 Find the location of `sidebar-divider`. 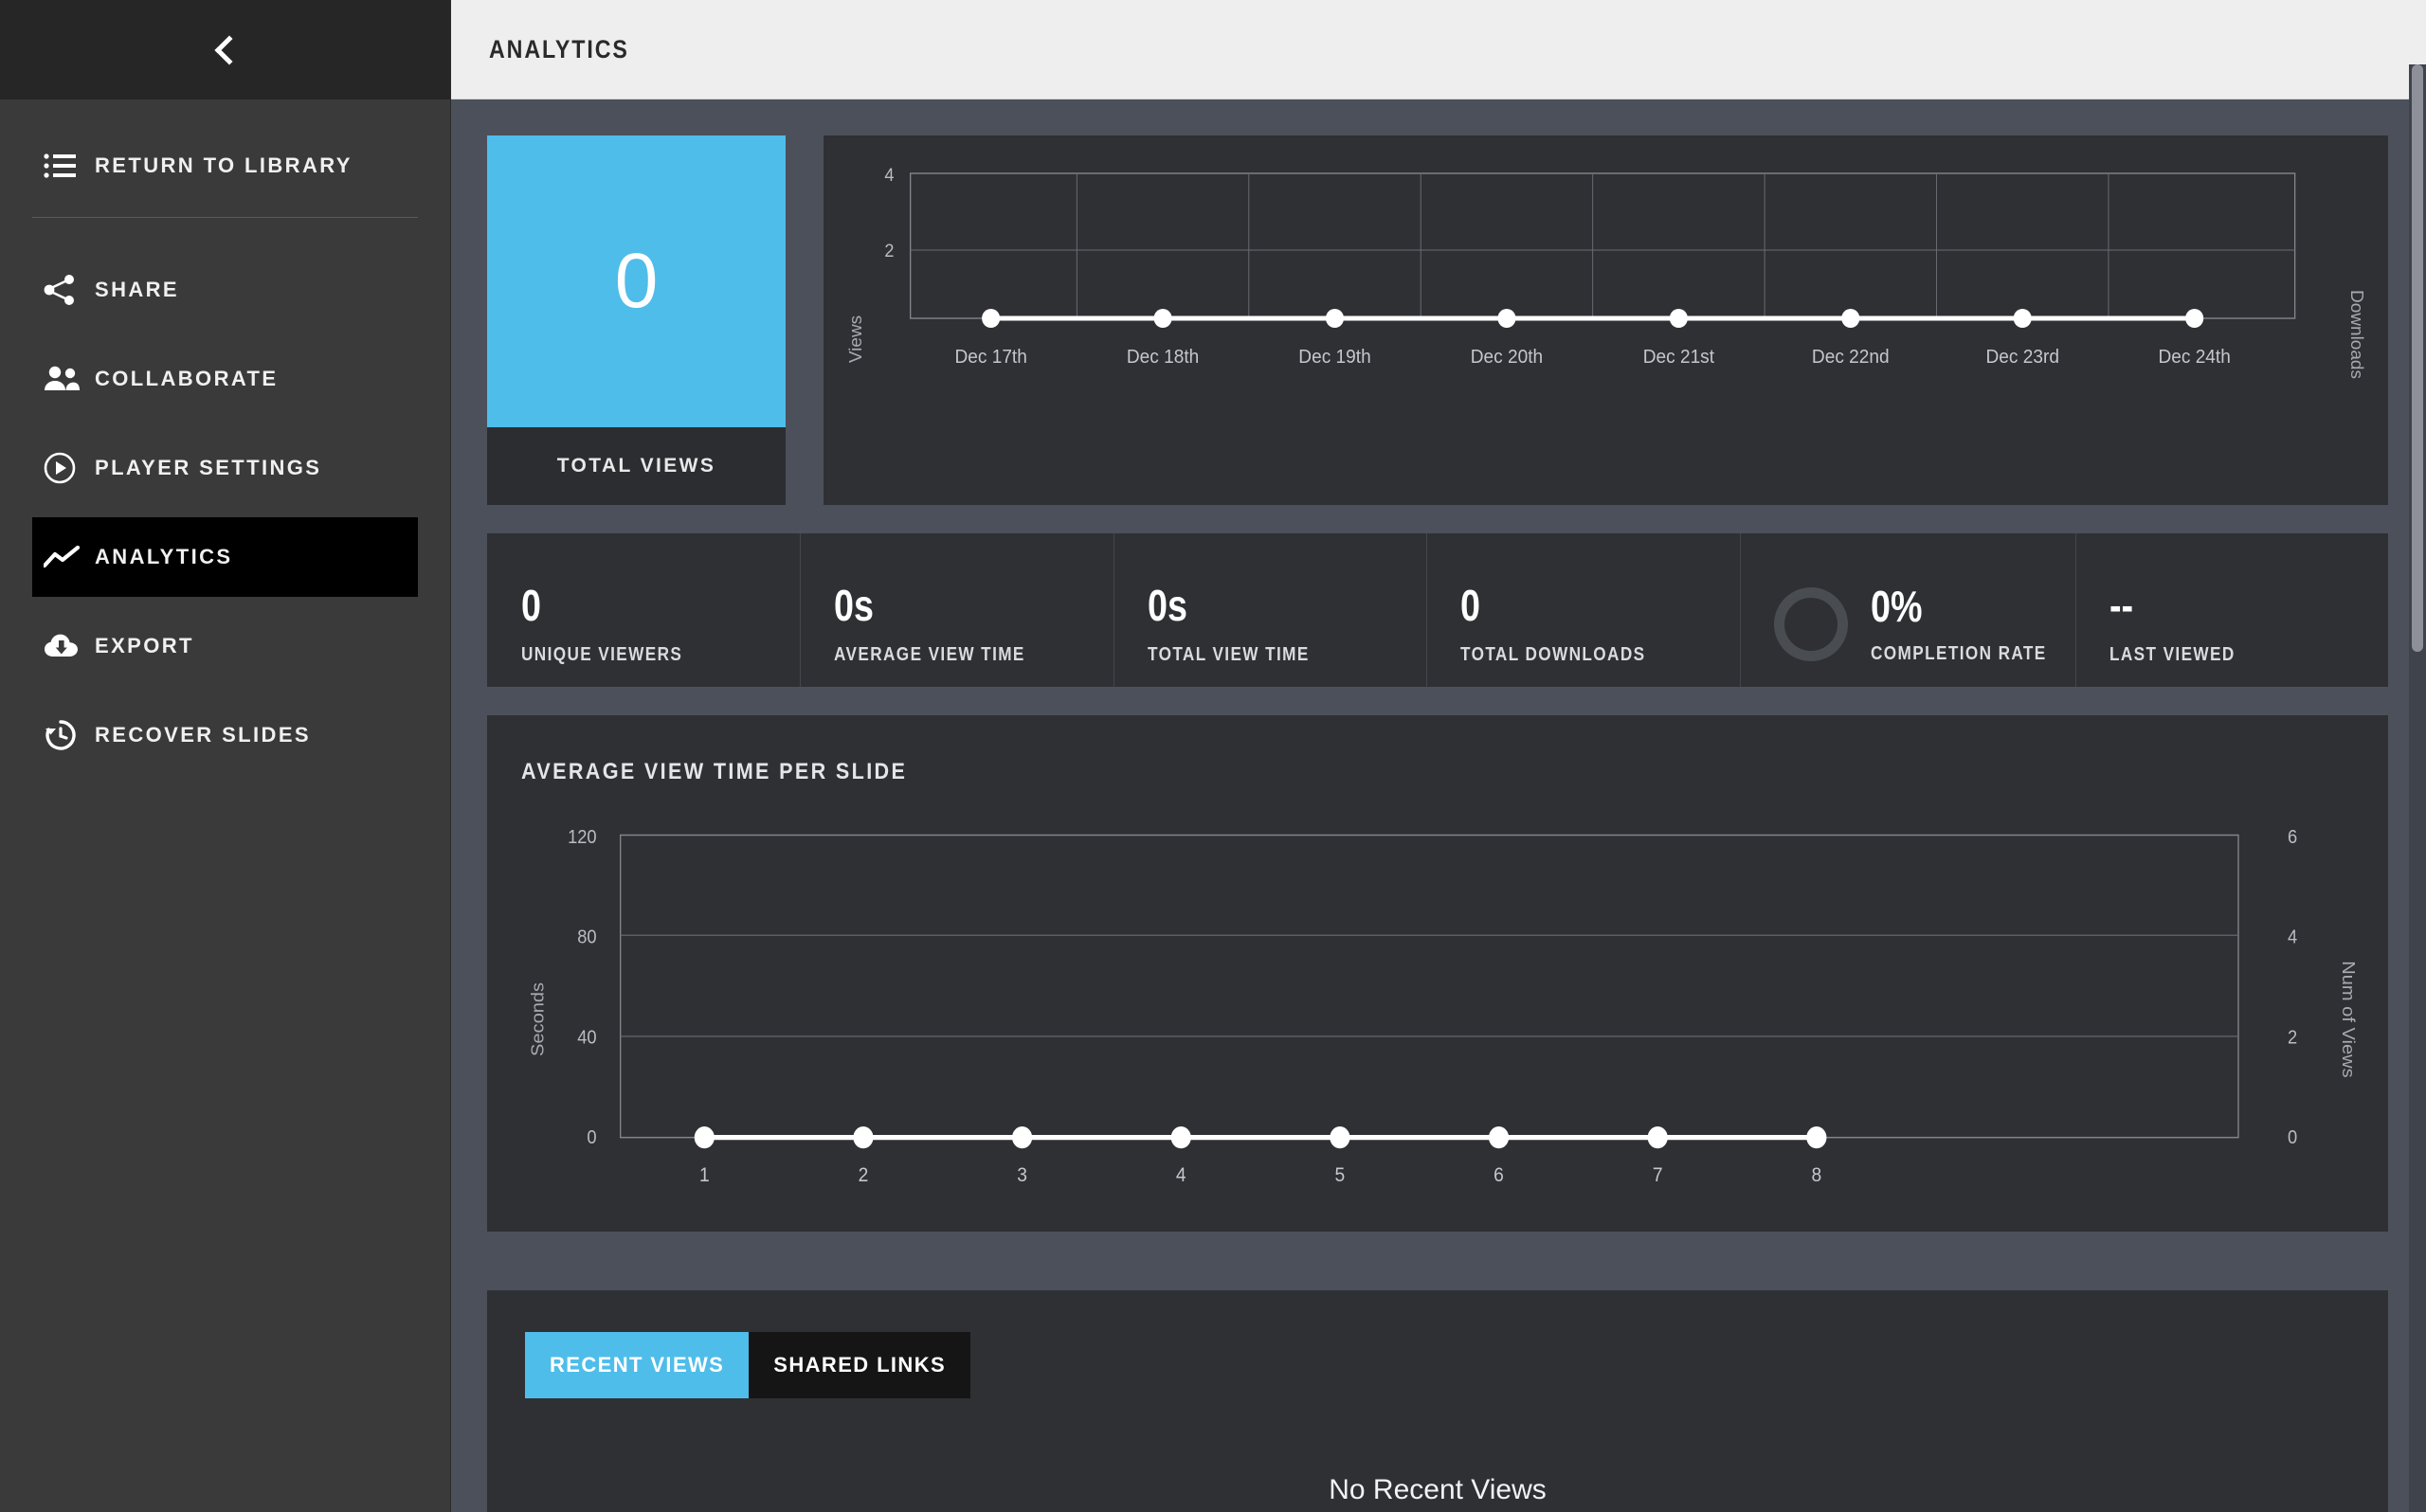

sidebar-divider is located at coordinates (225, 217).